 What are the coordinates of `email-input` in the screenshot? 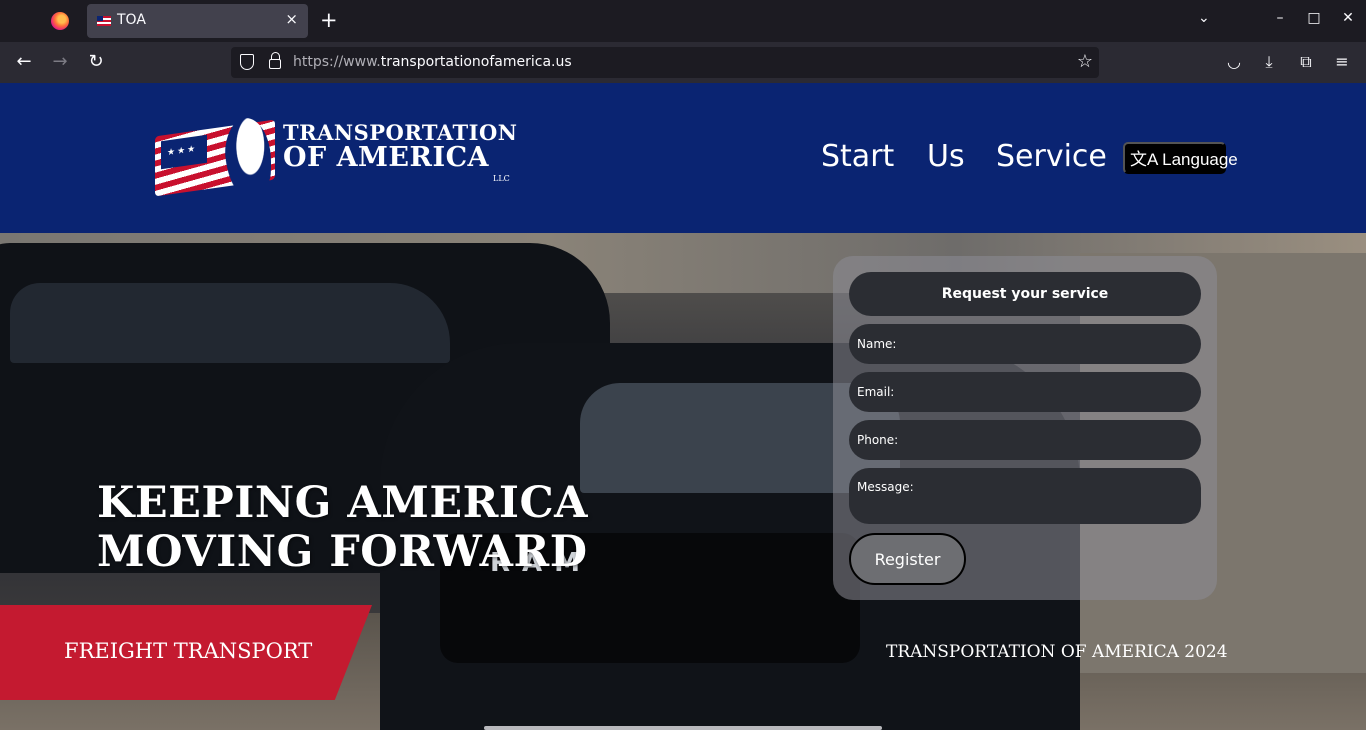 It's located at (1025, 392).